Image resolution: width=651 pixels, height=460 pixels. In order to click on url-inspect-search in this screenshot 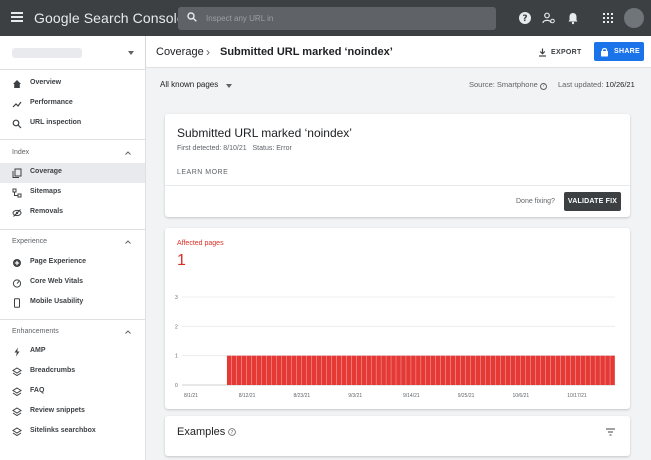, I will do `click(337, 18)`.